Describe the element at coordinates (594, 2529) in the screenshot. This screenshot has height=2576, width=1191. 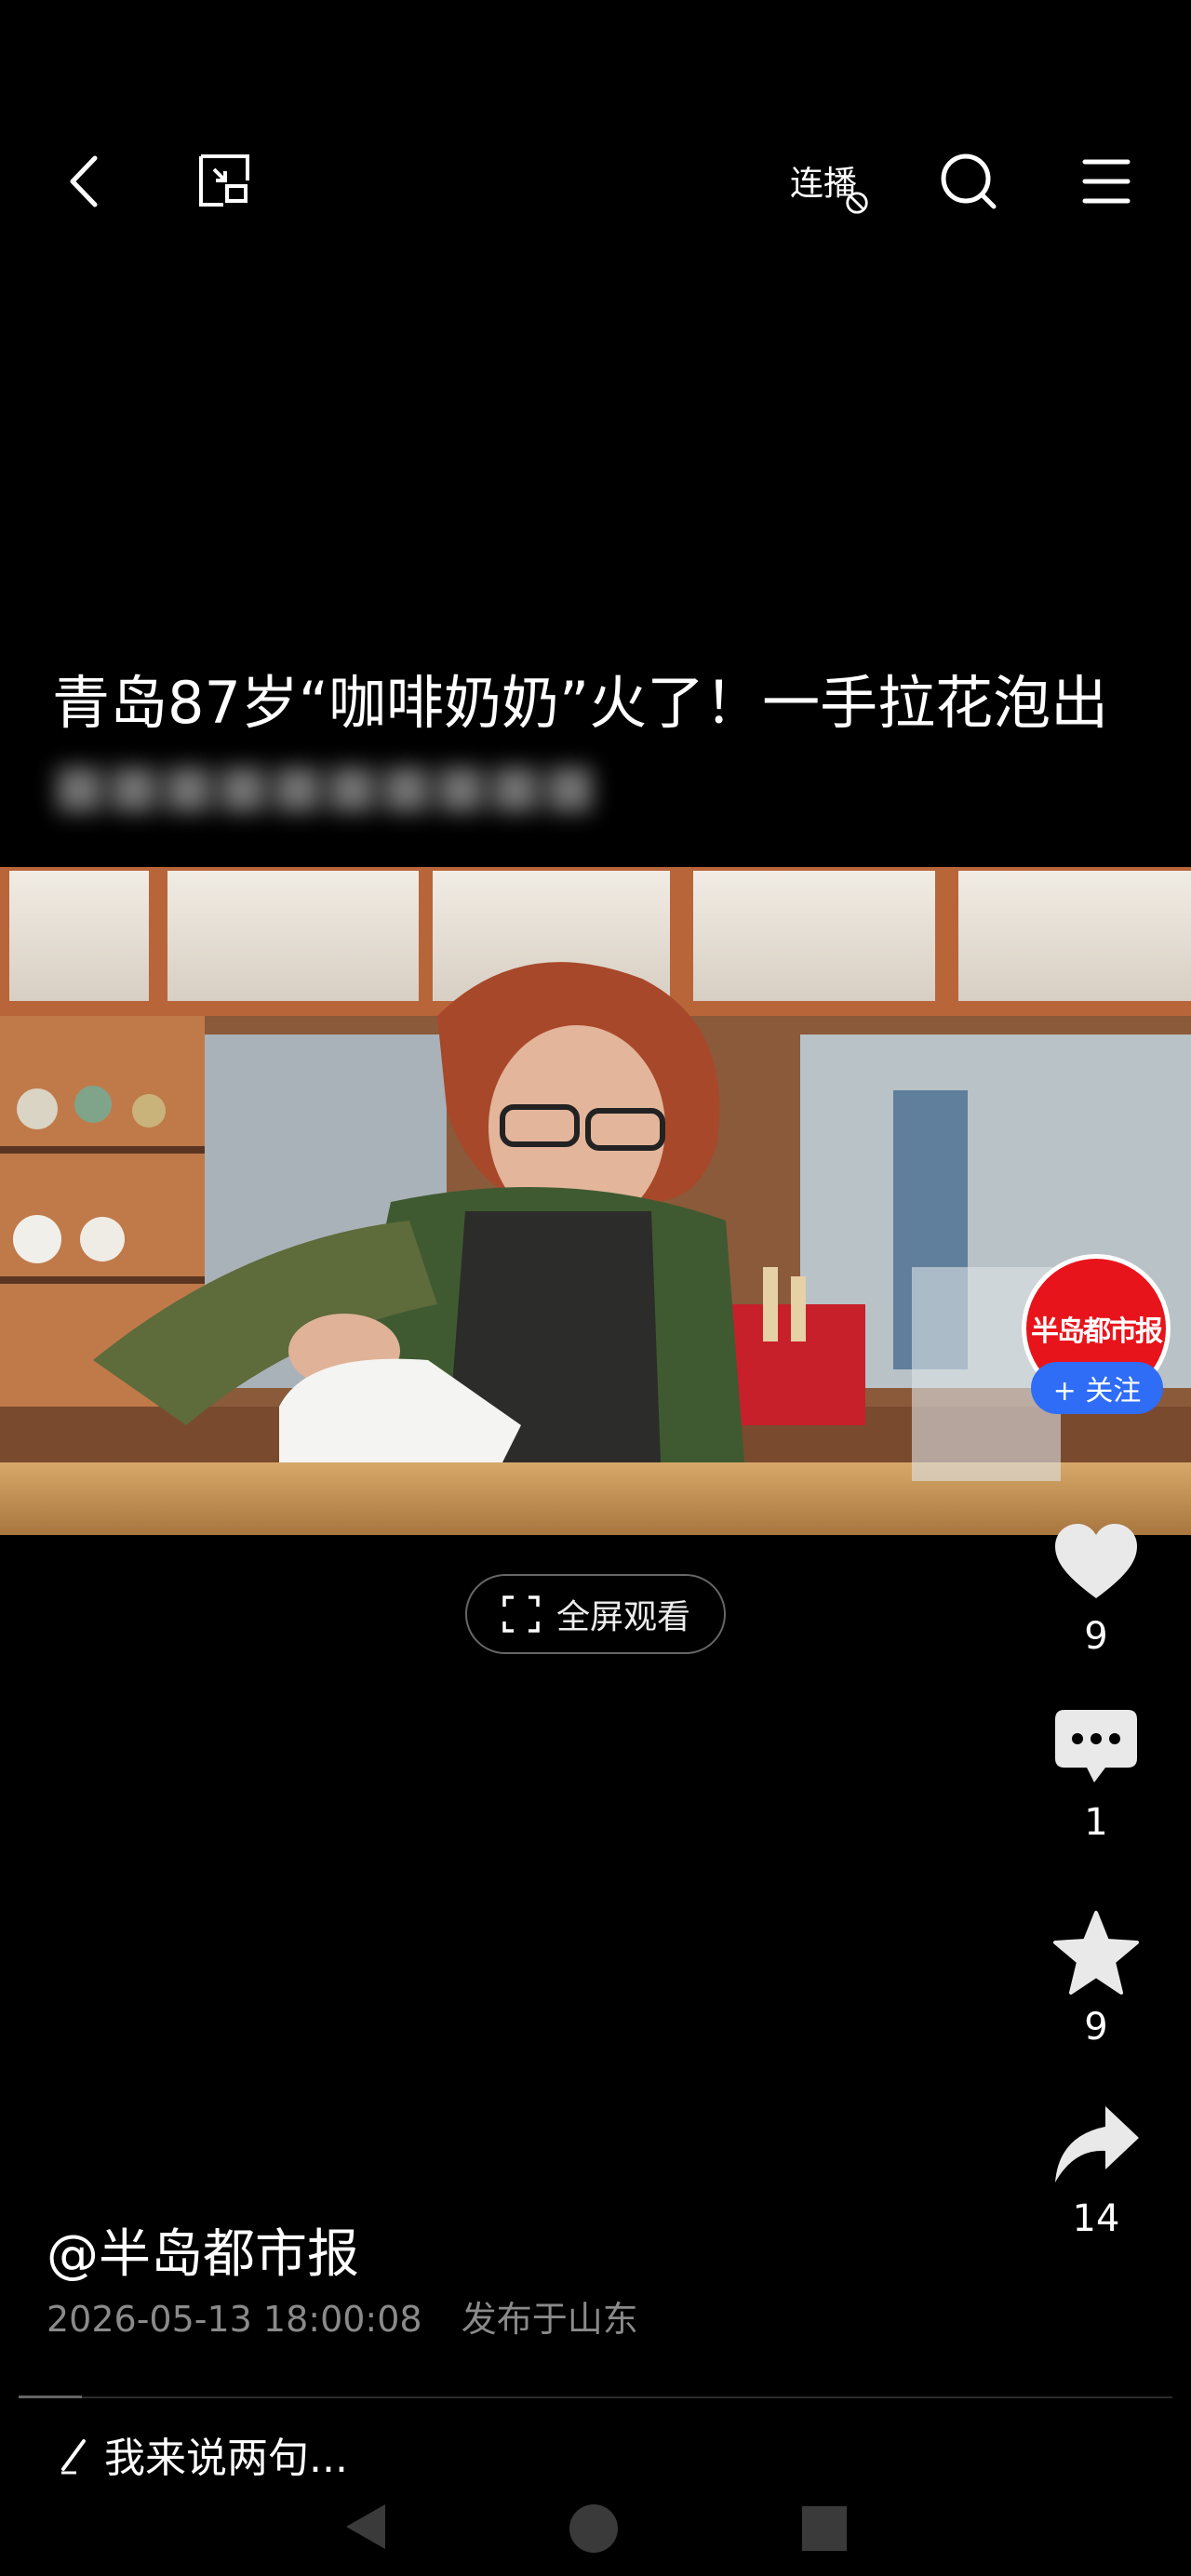
I see `nav-home-icon` at that location.